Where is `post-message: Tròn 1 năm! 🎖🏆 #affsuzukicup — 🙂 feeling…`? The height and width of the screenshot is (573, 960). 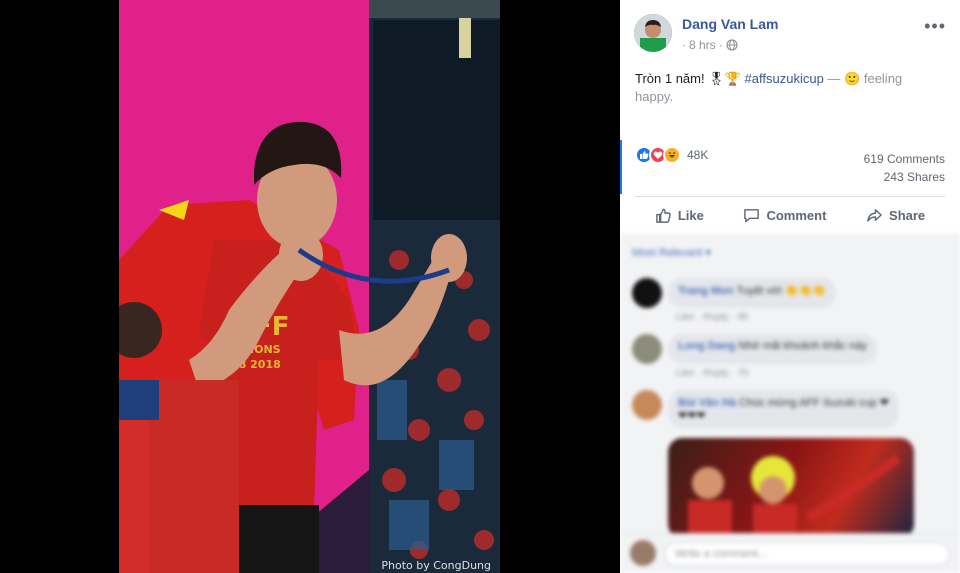 post-message: Tròn 1 năm! 🎖🏆 #affsuzukicup — 🙂 feeling… is located at coordinates (785, 88).